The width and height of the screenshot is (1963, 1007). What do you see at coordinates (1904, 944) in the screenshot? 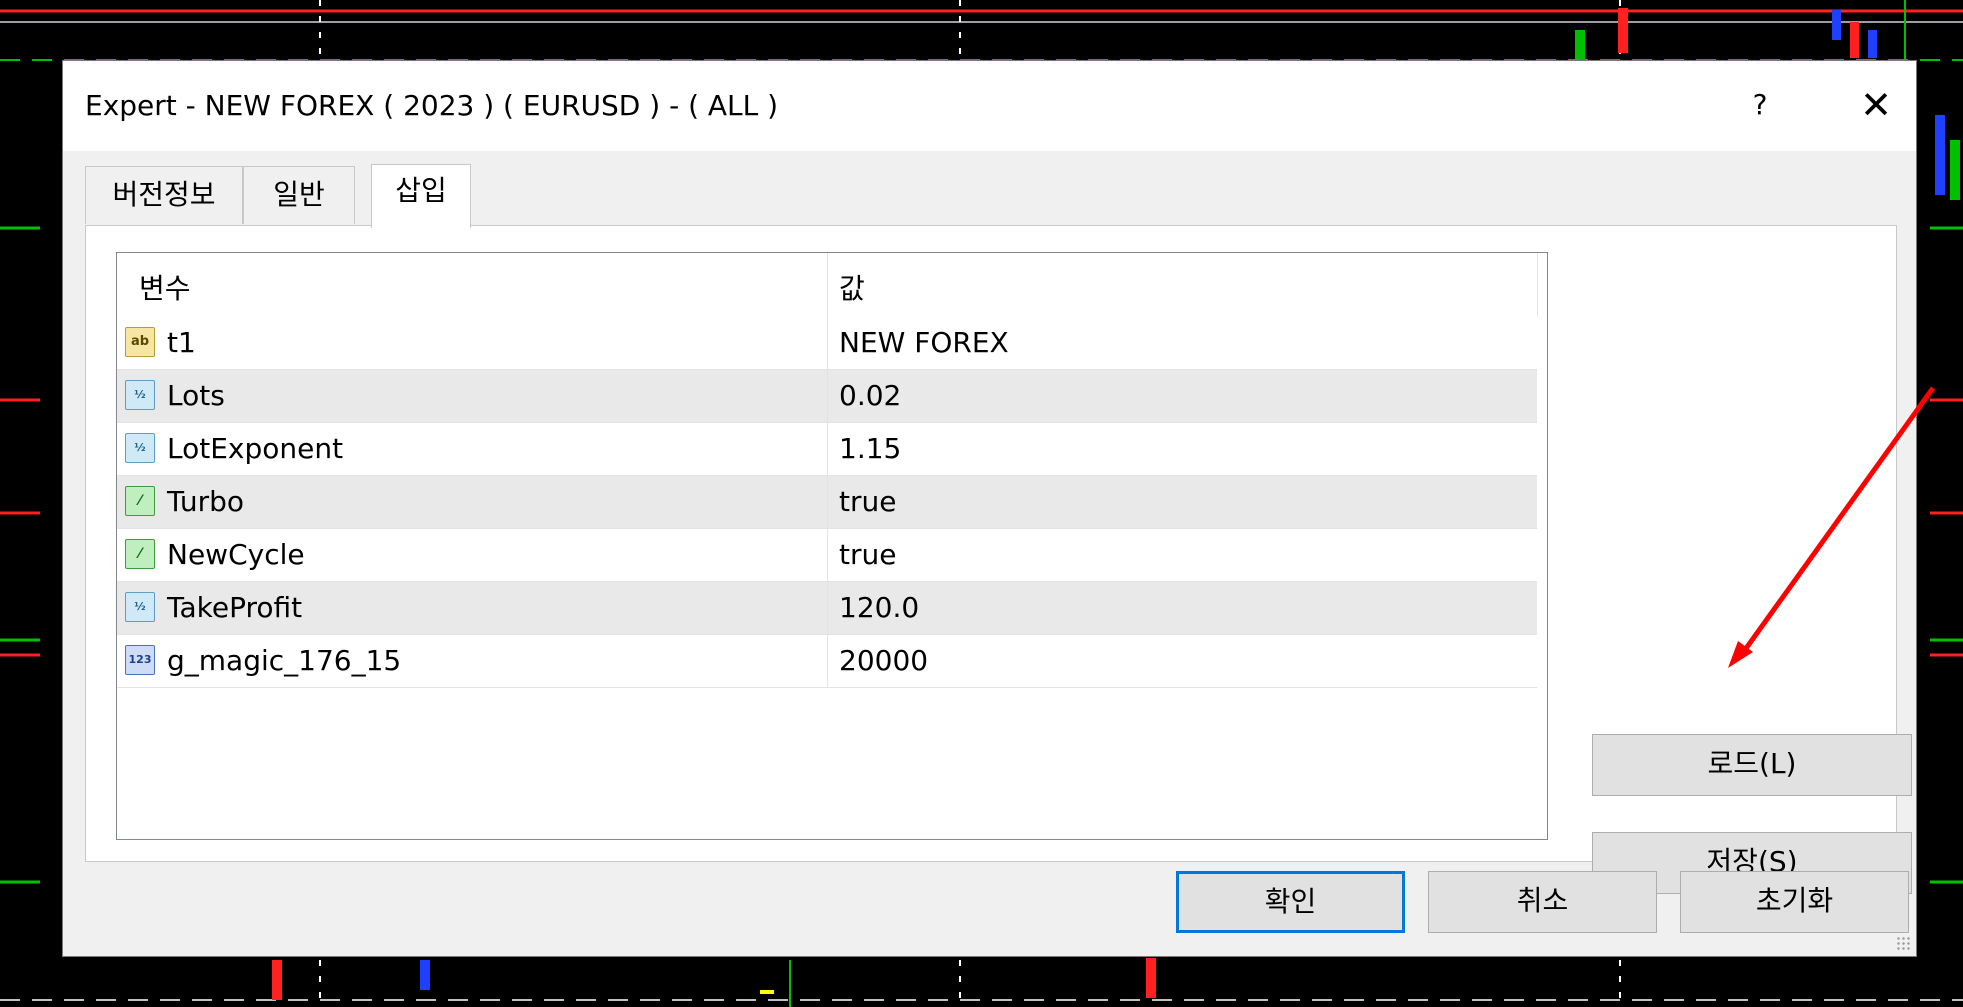
I see `resize-grip-icon` at bounding box center [1904, 944].